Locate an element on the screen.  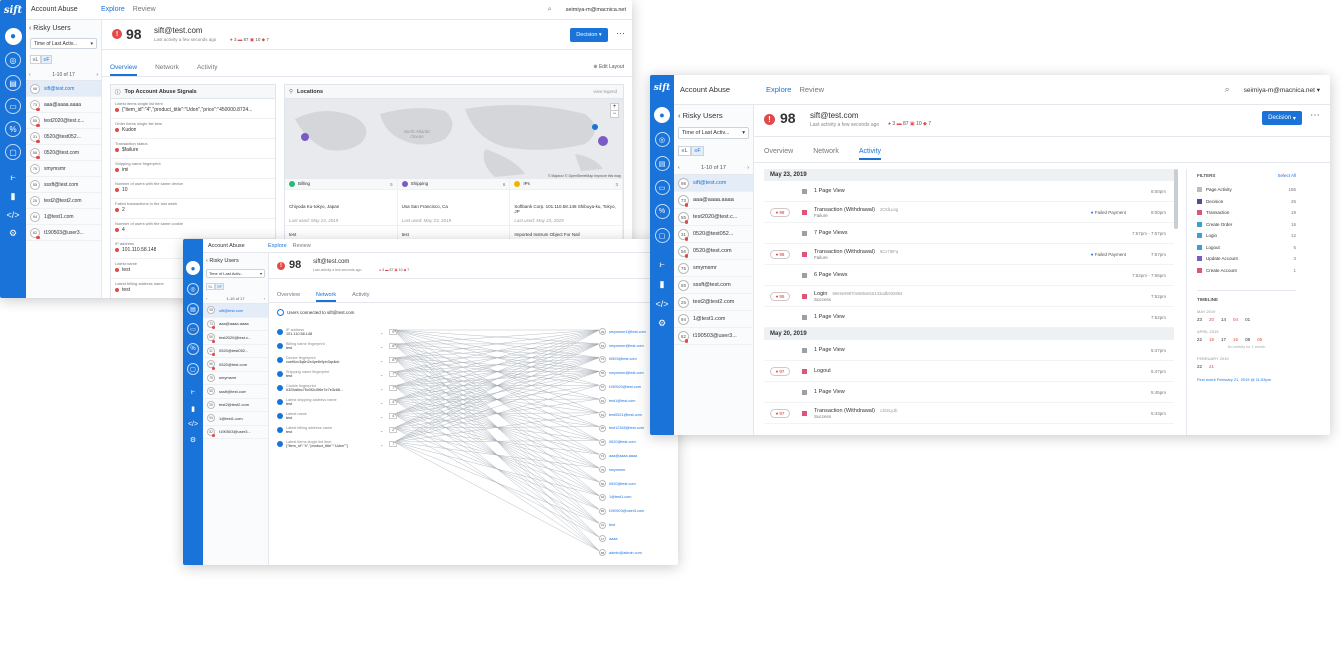
location-place: Usa San Francisco, Ca is located at coordinates (454, 203).